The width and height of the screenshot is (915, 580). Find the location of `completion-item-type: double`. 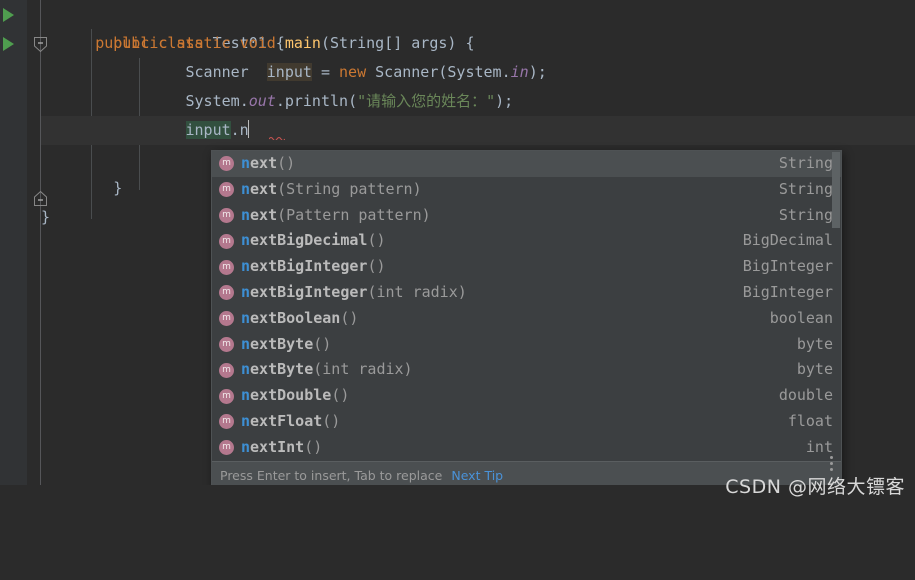

completion-item-type: double is located at coordinates (805, 395).